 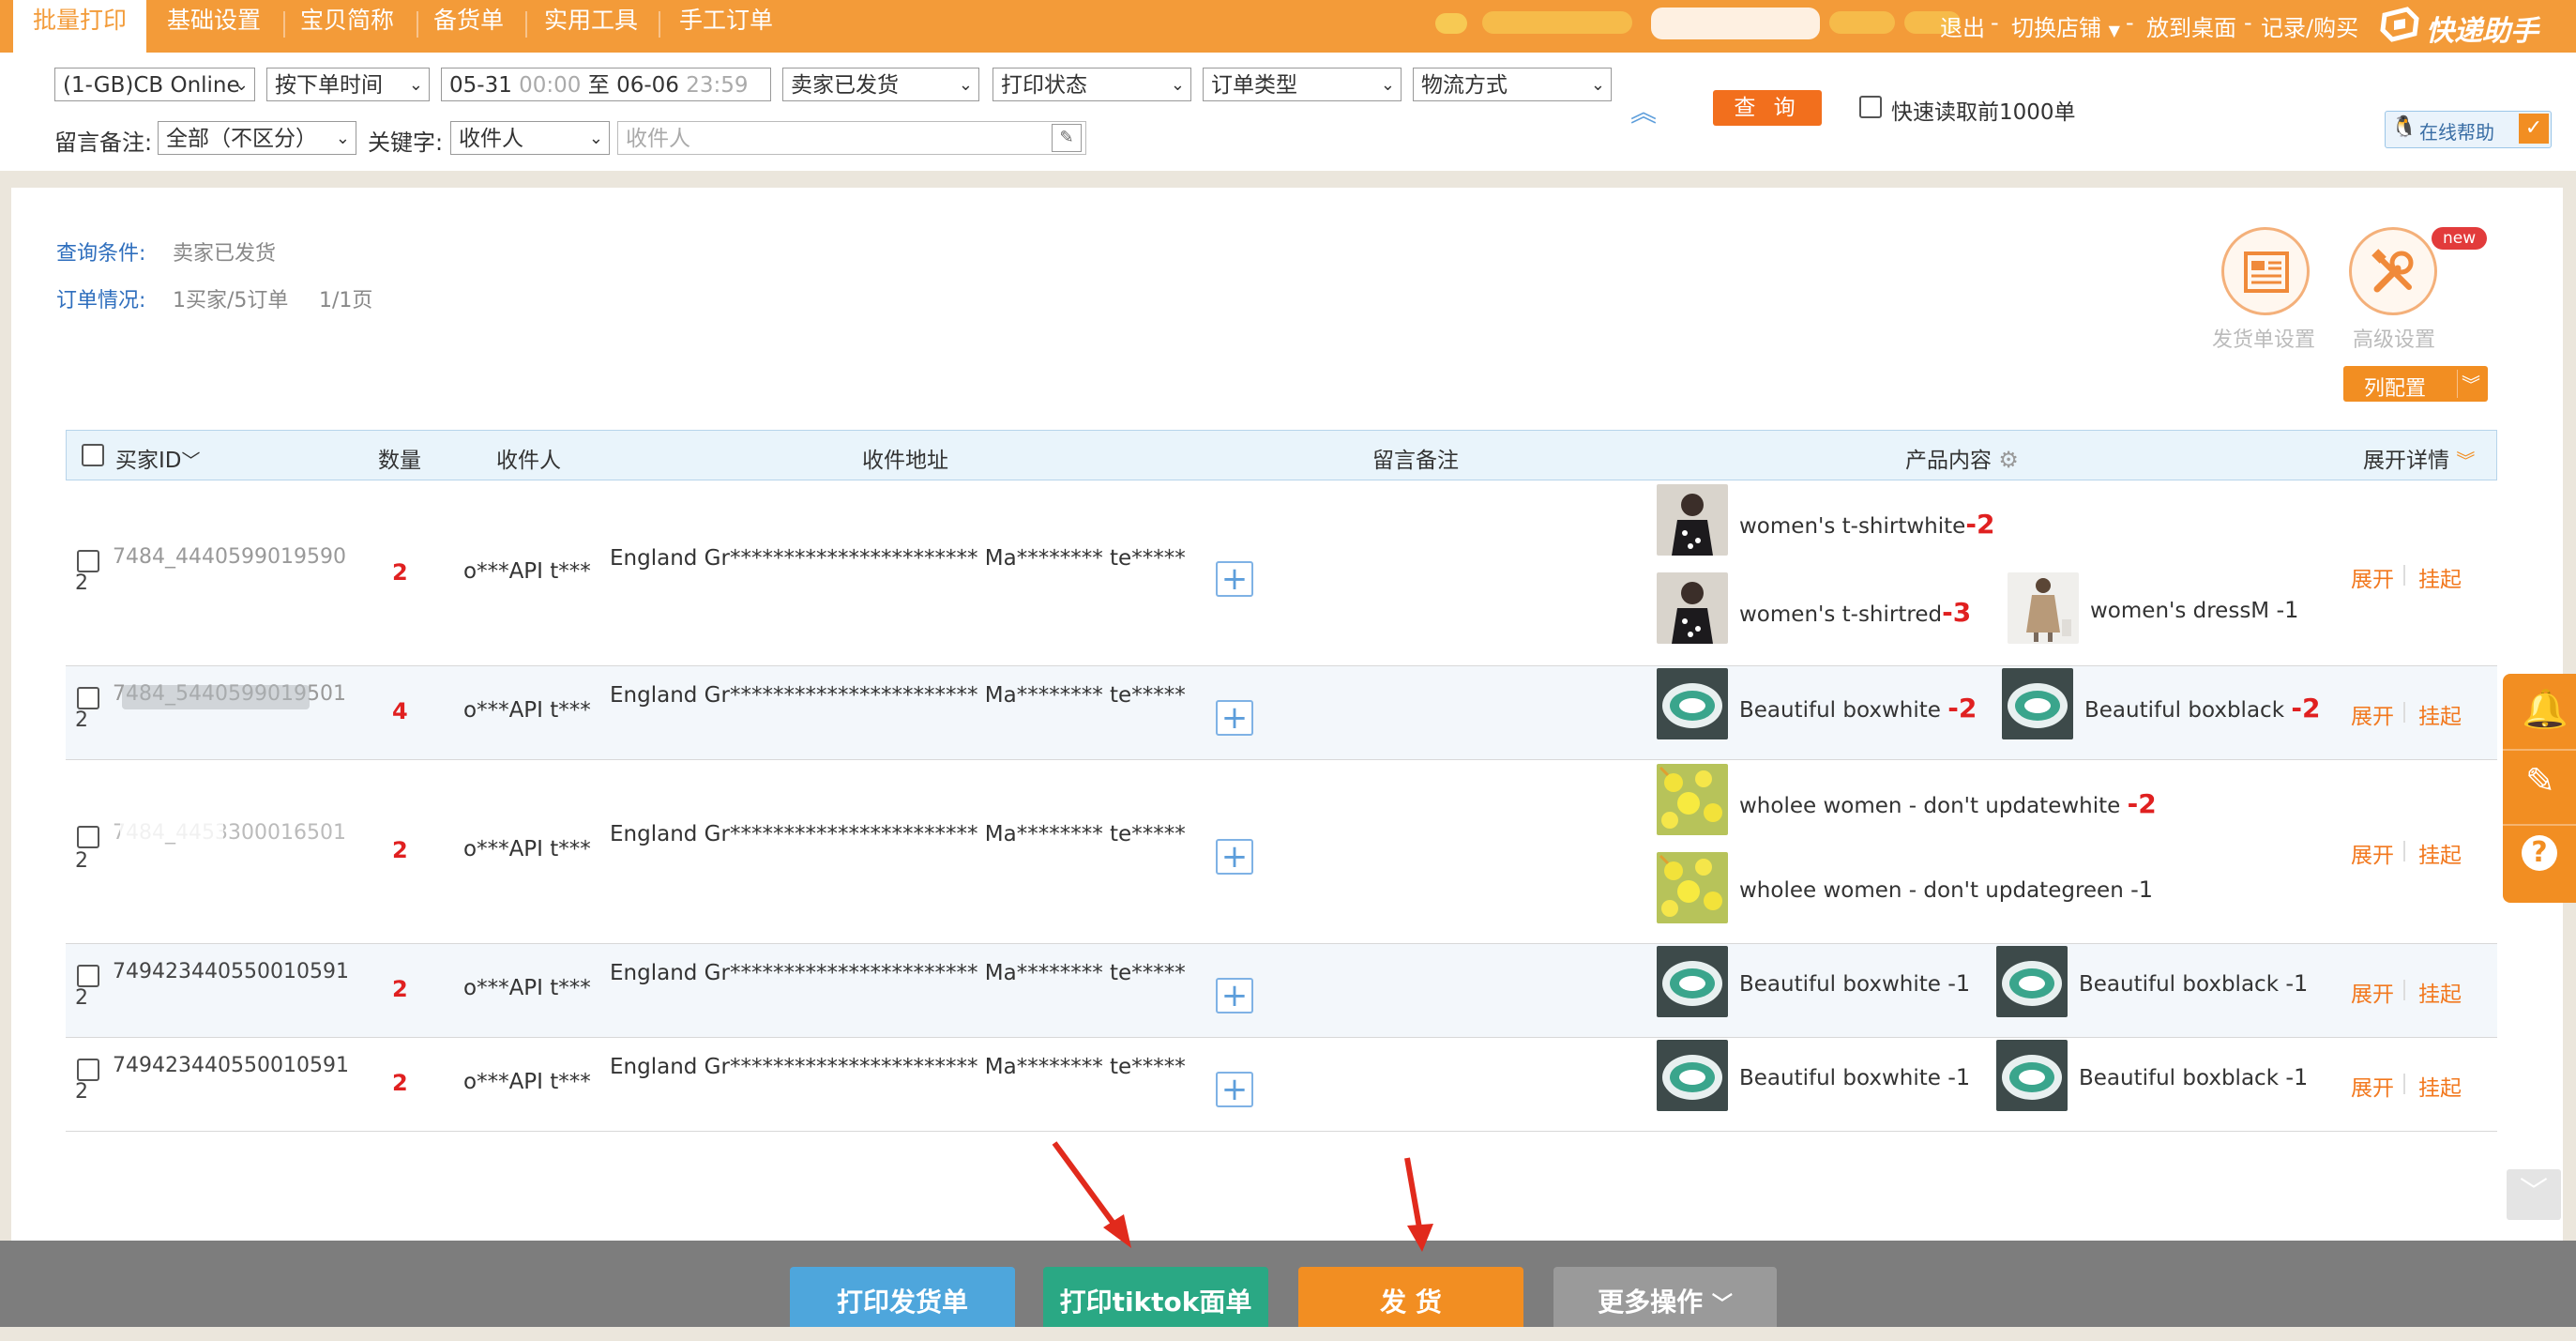 What do you see at coordinates (468, 26) in the screenshot?
I see `tab-stock-list: 备货单` at bounding box center [468, 26].